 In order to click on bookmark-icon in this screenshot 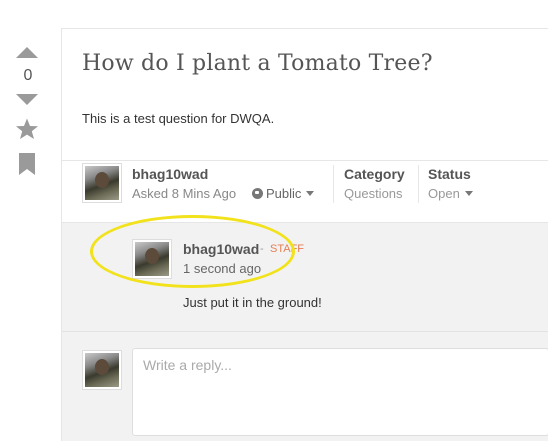, I will do `click(27, 164)`.